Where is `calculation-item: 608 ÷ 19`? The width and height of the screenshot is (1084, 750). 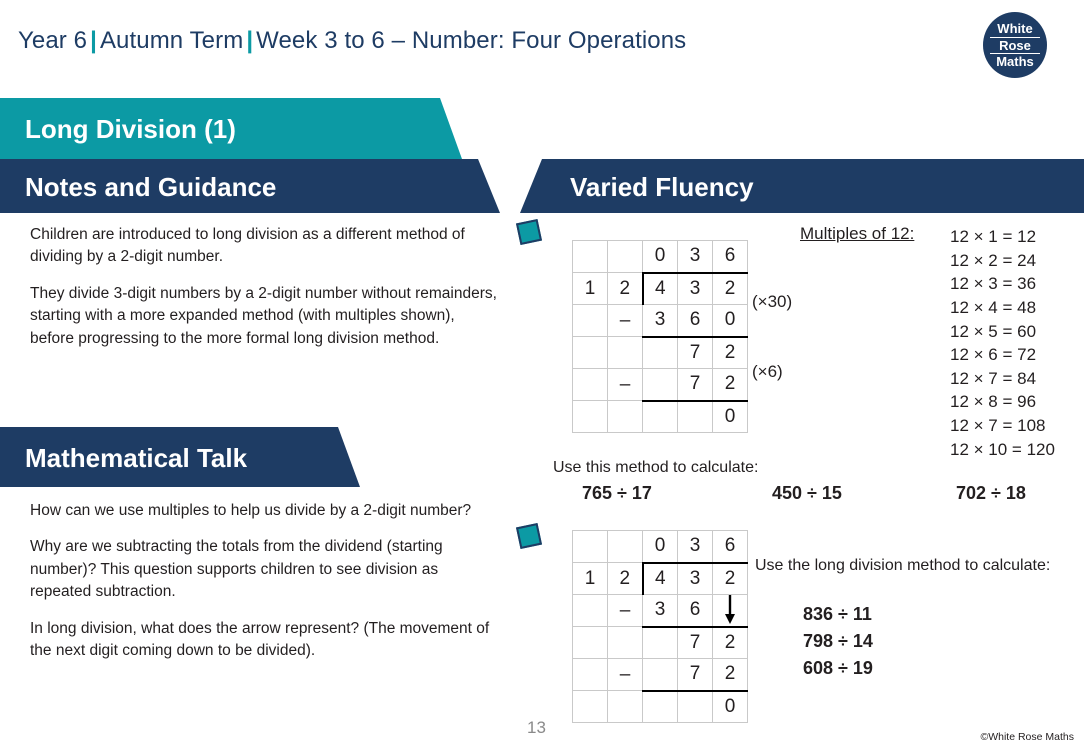 calculation-item: 608 ÷ 19 is located at coordinates (838, 668).